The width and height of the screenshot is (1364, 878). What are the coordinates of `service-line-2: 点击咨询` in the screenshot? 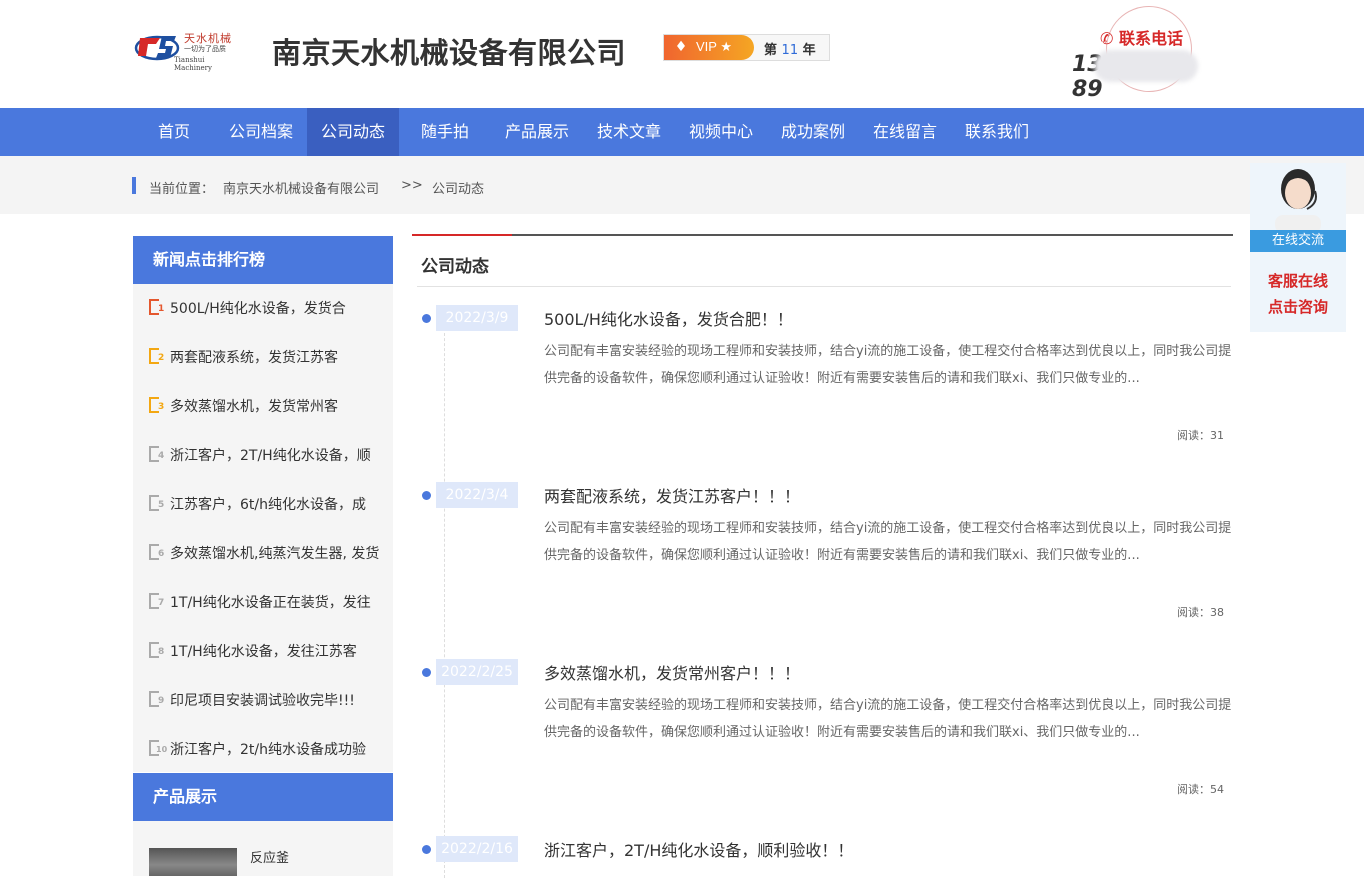 It's located at (1297, 307).